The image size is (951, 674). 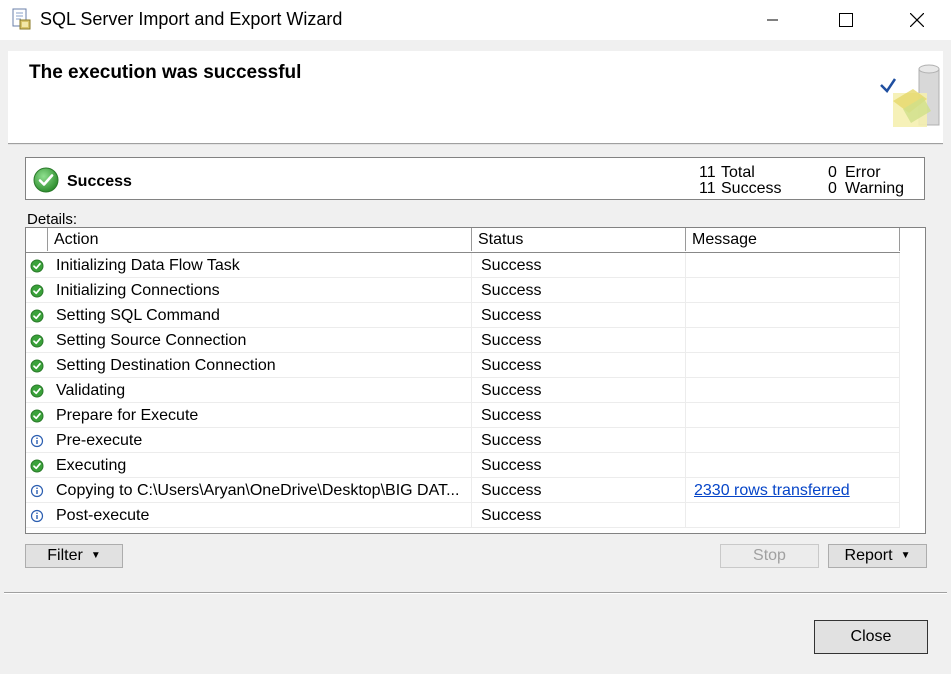 I want to click on error-label: Error, so click(x=863, y=172).